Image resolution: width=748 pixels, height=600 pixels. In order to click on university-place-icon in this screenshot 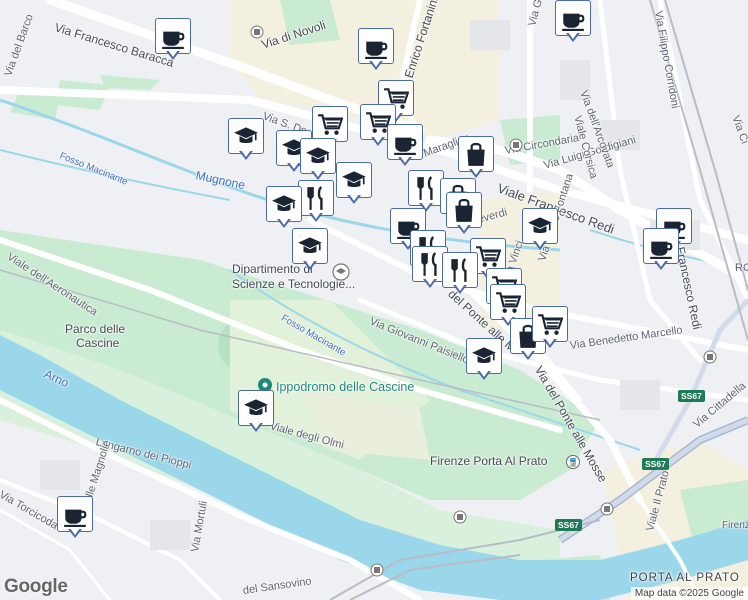, I will do `click(341, 272)`.